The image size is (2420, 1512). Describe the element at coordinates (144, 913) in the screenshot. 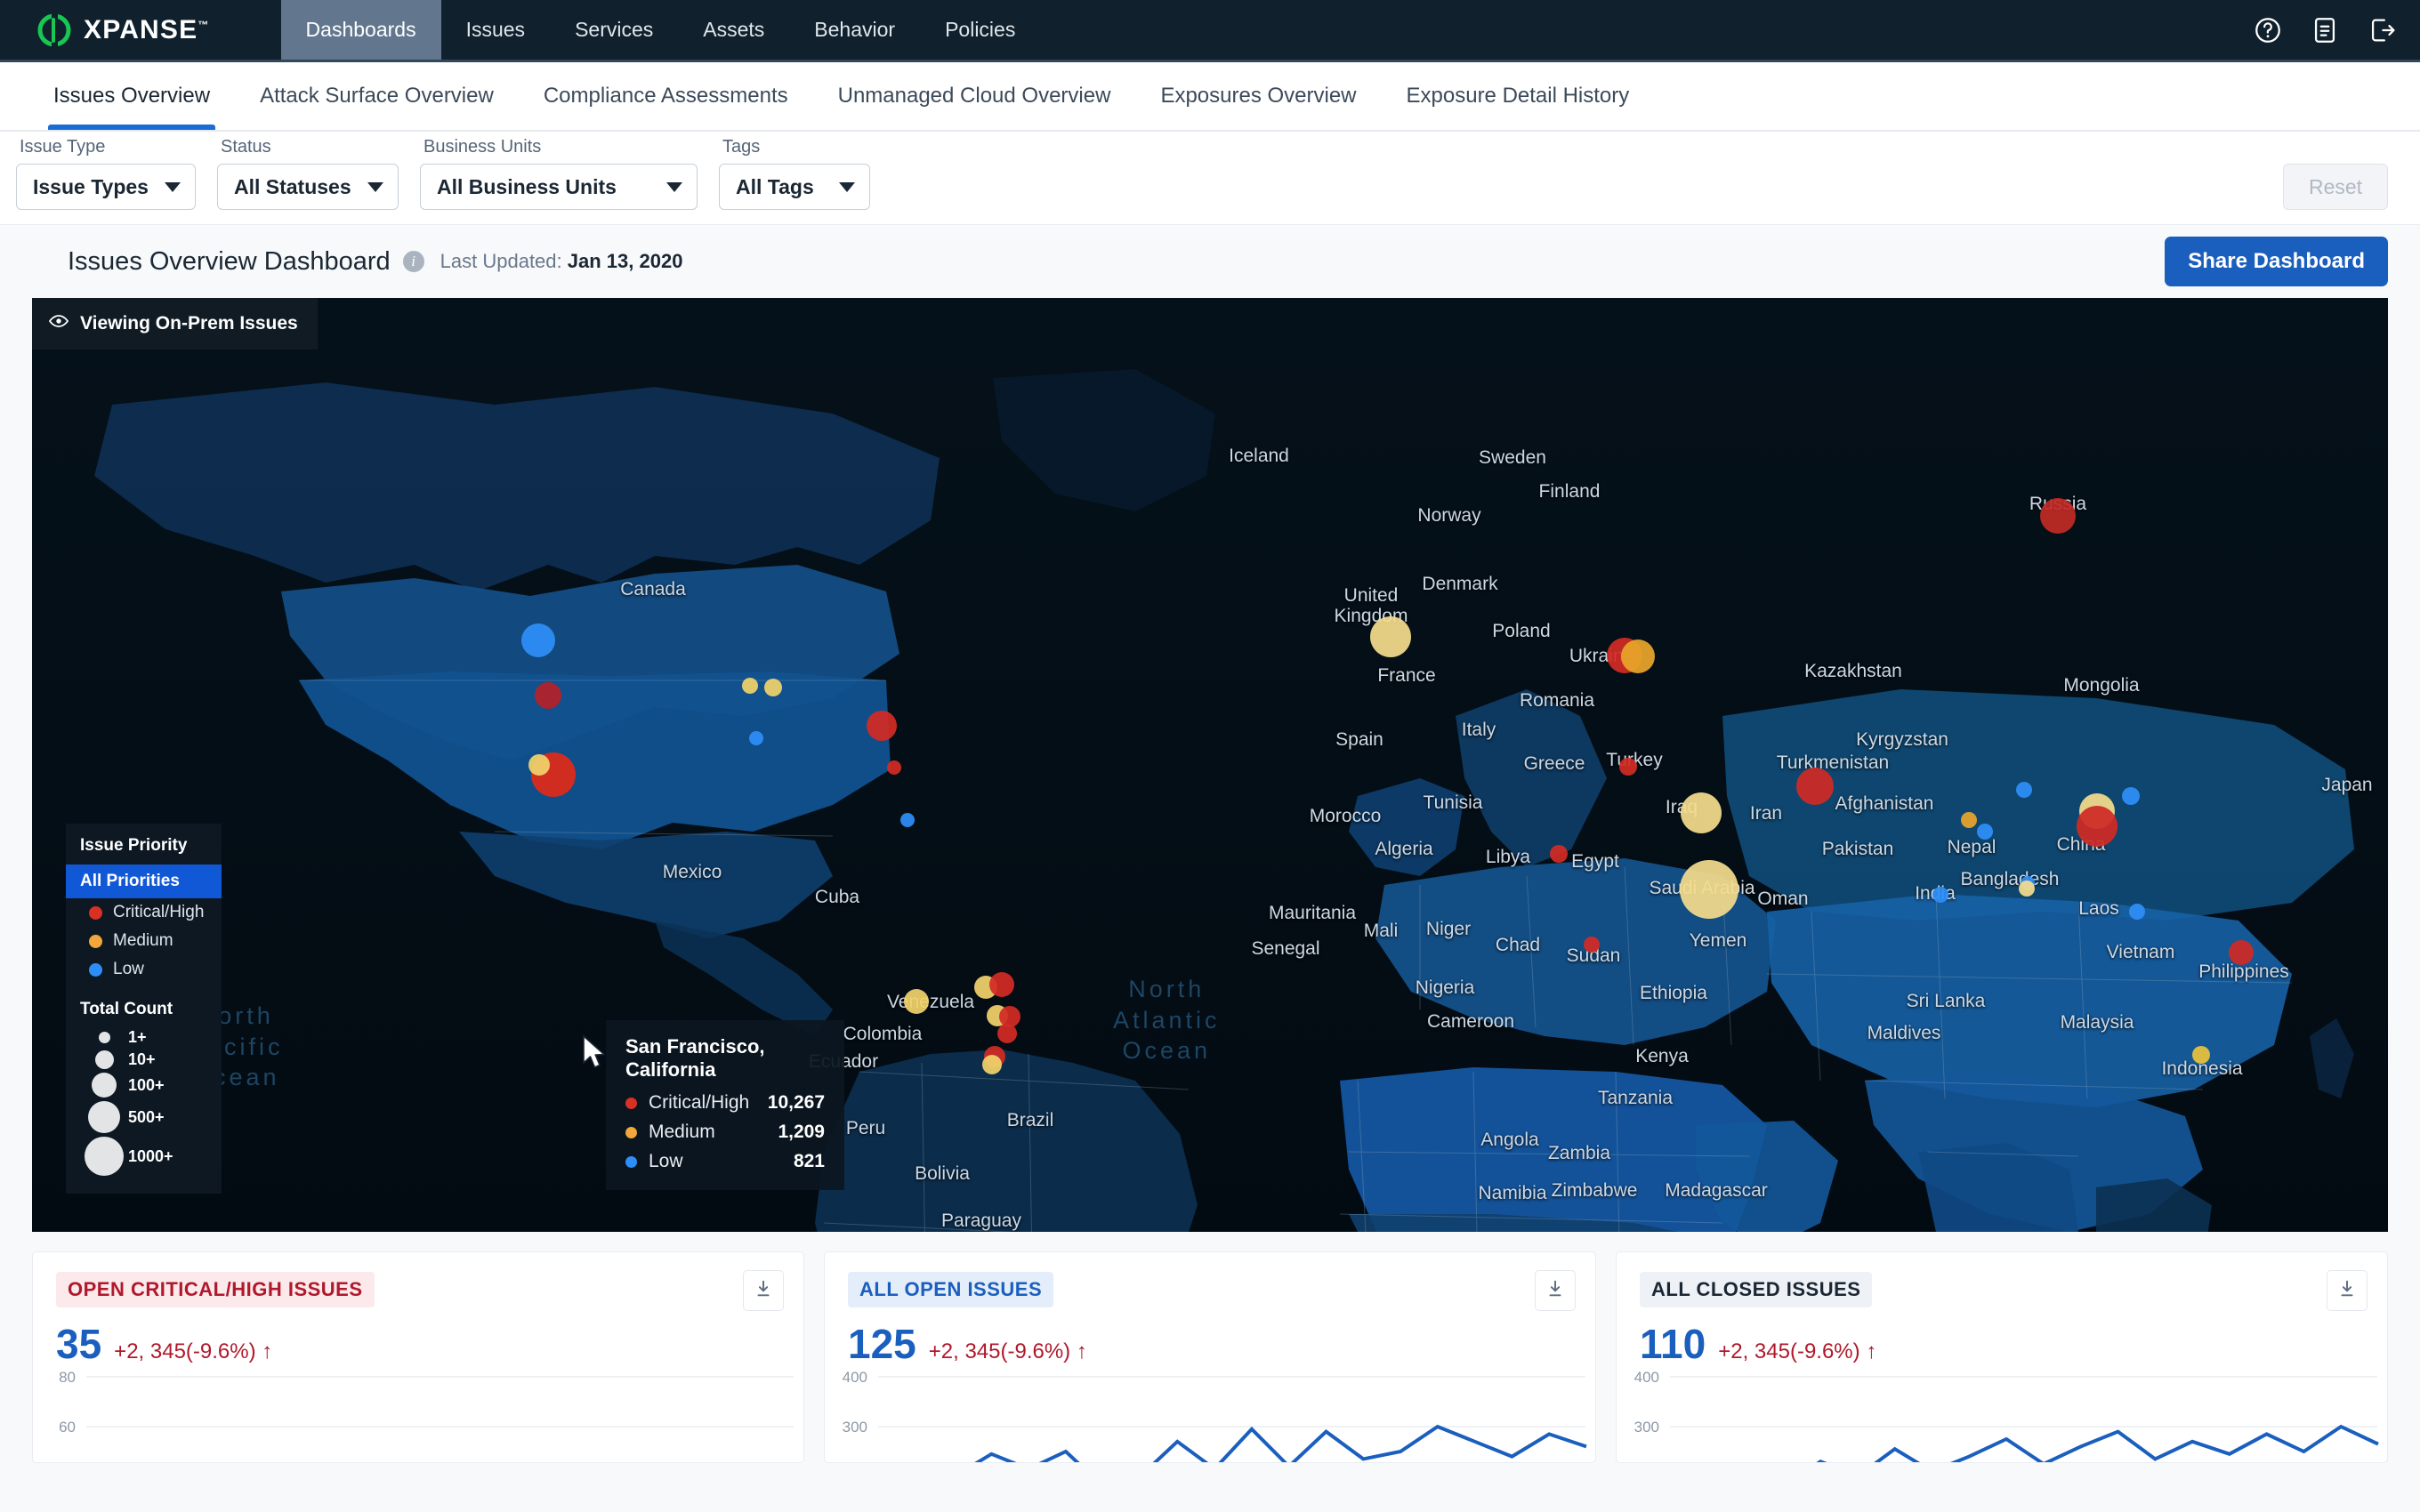

I see `legend-item-critical-high: Critical/High` at that location.